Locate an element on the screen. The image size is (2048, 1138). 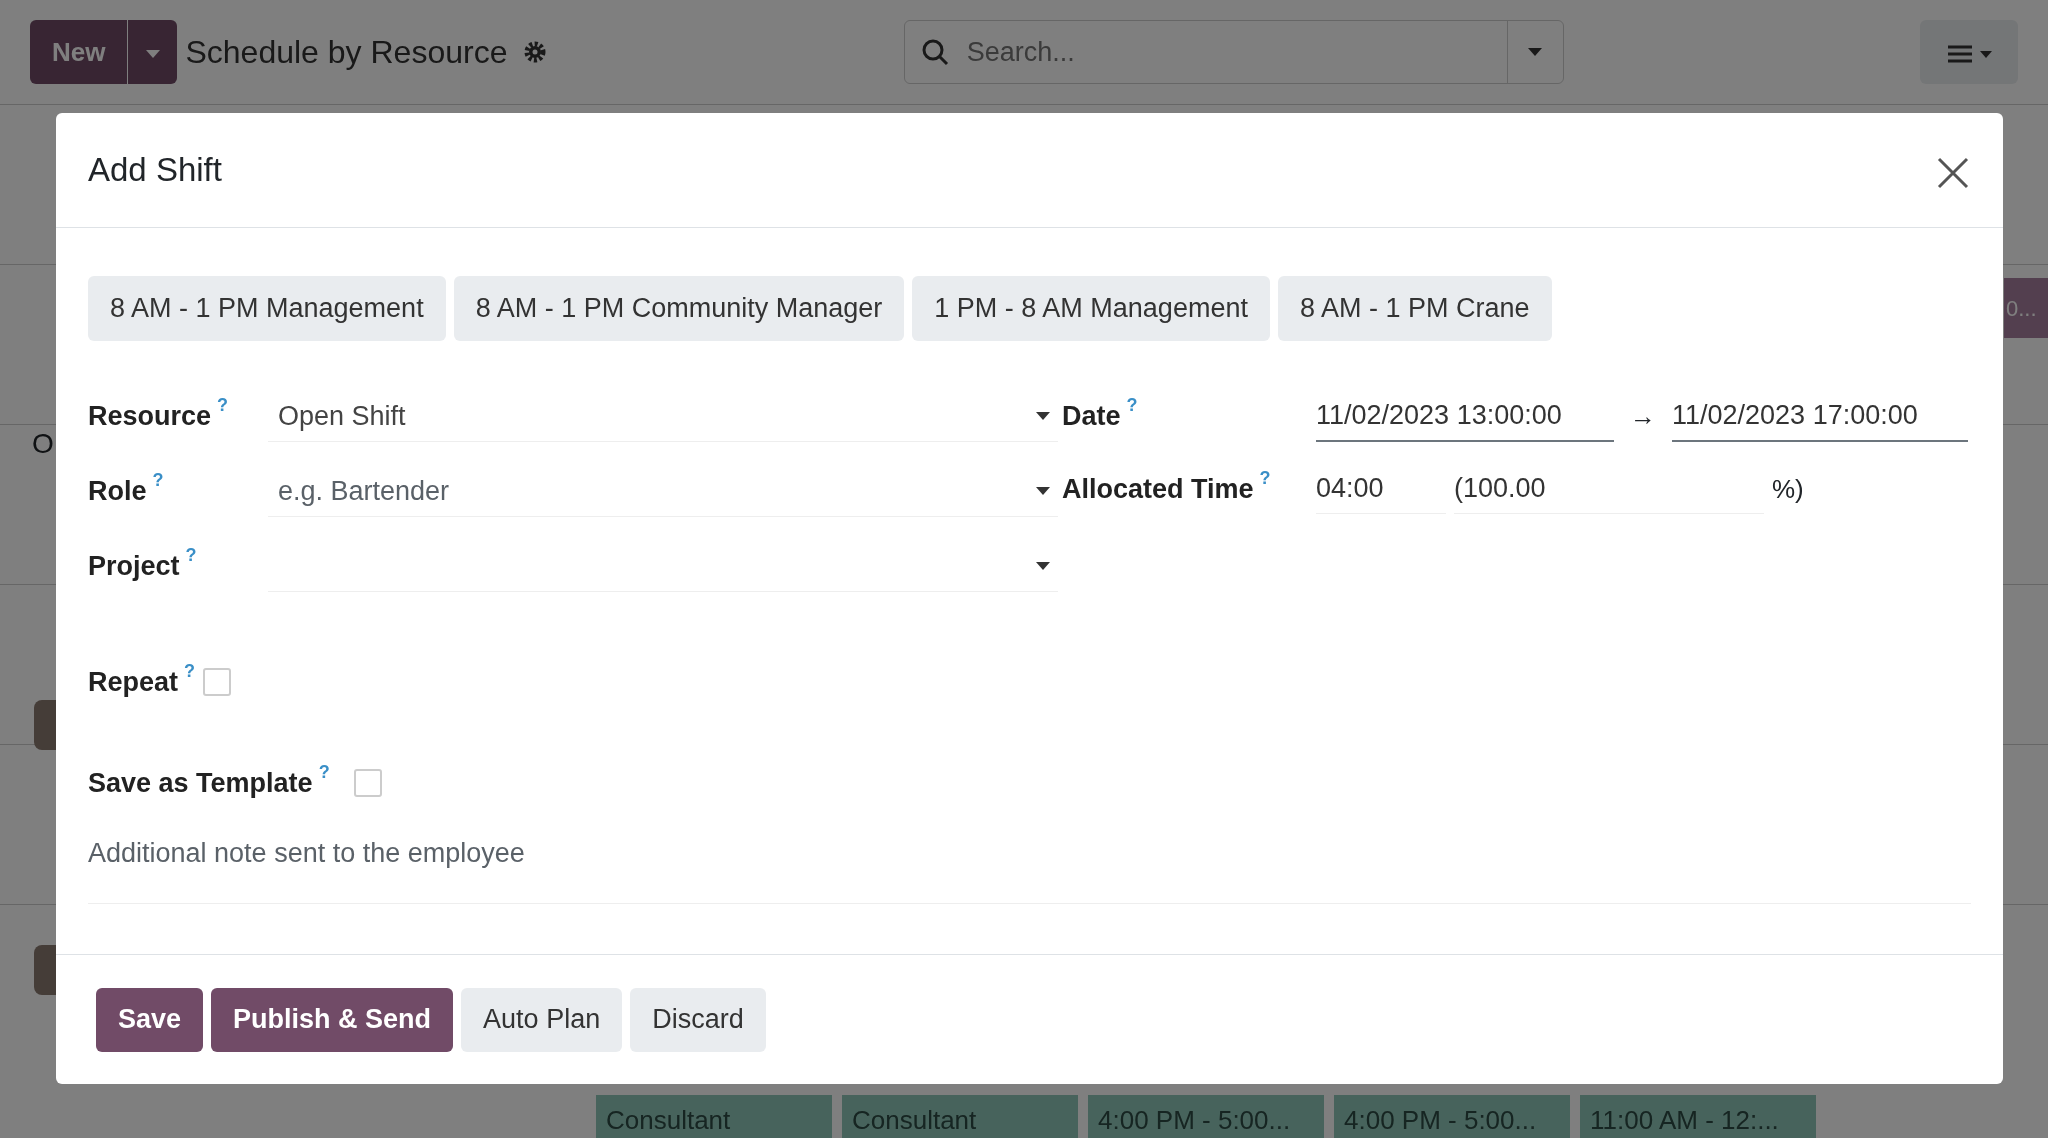
gear-icon is located at coordinates (535, 52).